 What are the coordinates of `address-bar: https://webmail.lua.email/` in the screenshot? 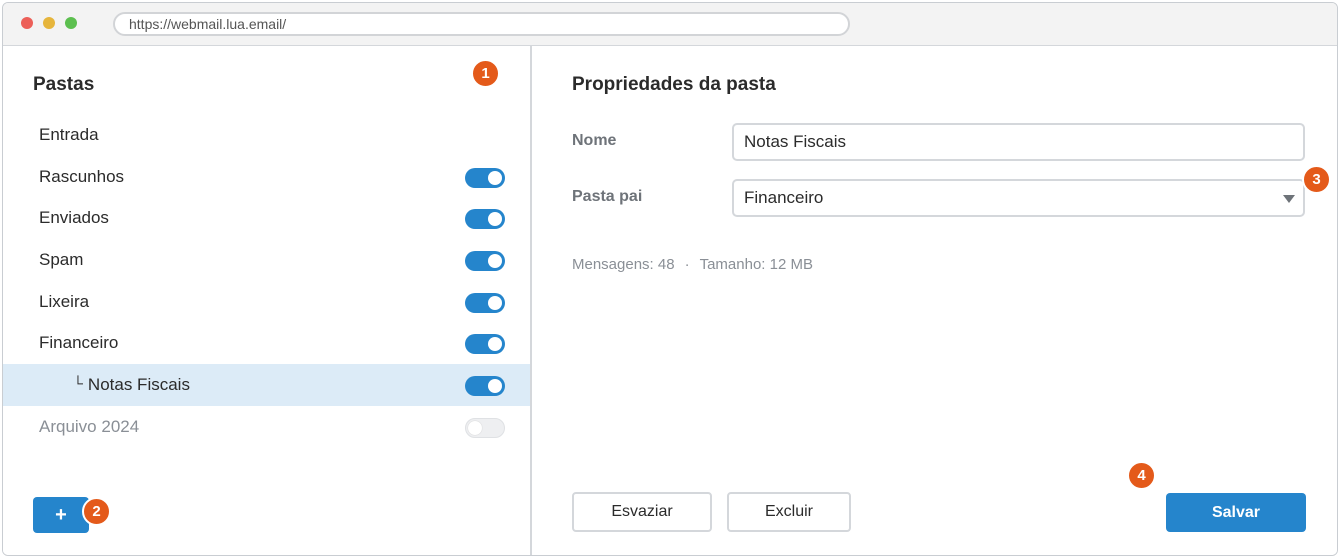 It's located at (481, 24).